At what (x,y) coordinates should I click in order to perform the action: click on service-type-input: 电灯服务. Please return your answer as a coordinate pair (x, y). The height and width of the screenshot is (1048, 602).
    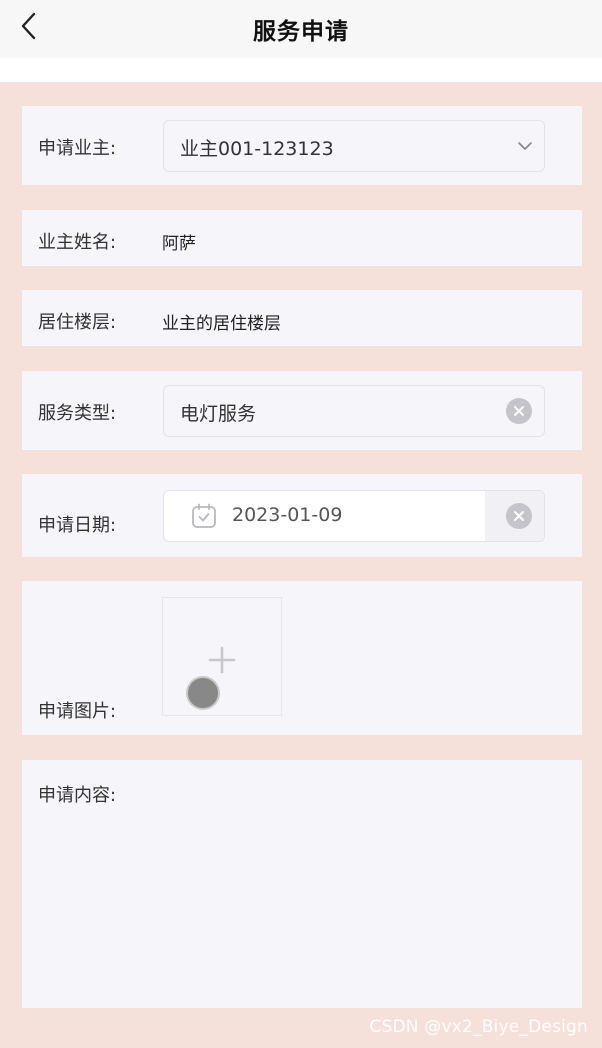
    Looking at the image, I should click on (354, 411).